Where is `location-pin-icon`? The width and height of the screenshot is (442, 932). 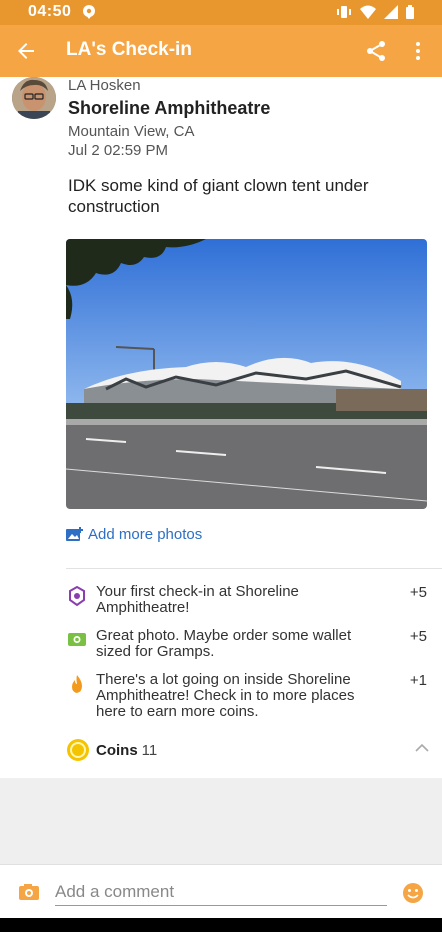 location-pin-icon is located at coordinates (89, 14).